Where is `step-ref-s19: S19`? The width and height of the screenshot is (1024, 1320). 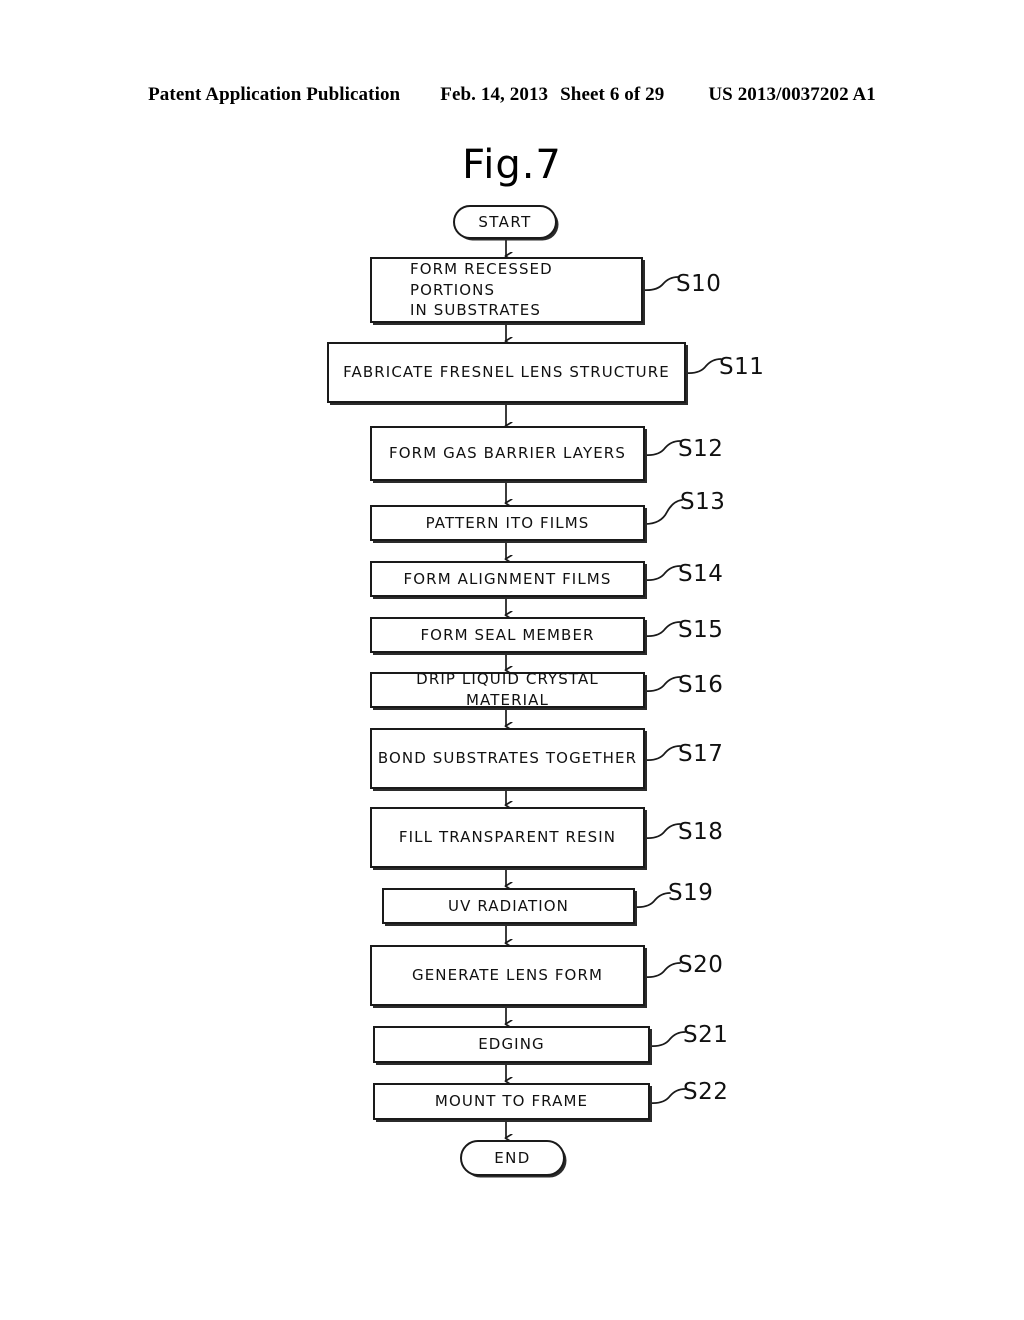
step-ref-s19: S19 is located at coordinates (691, 893).